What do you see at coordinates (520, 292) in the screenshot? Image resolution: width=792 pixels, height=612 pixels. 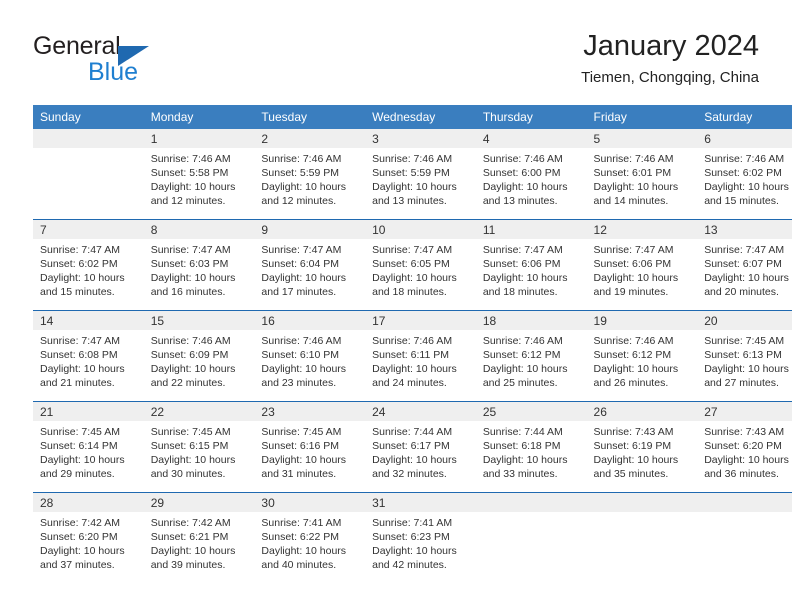 I see `daylight-text-line2: and 18 minutes.` at bounding box center [520, 292].